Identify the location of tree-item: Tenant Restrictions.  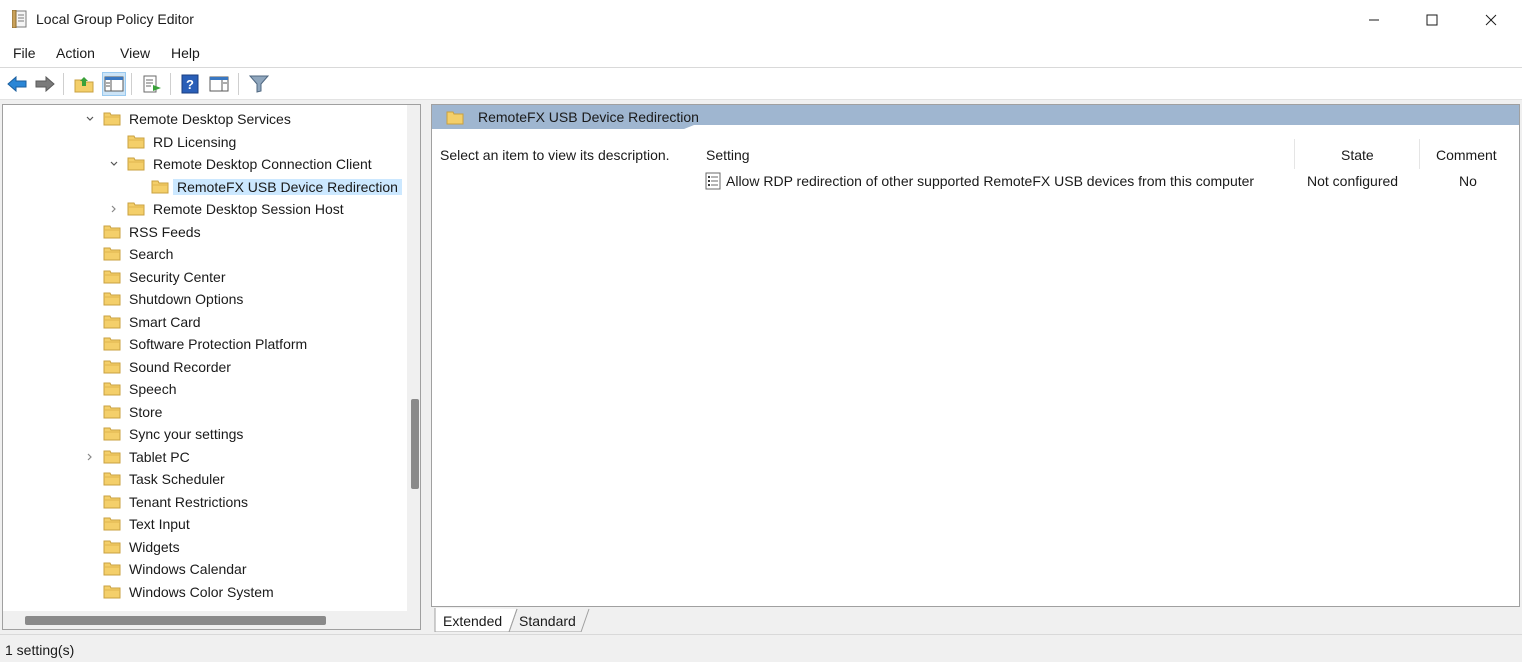
(203, 502).